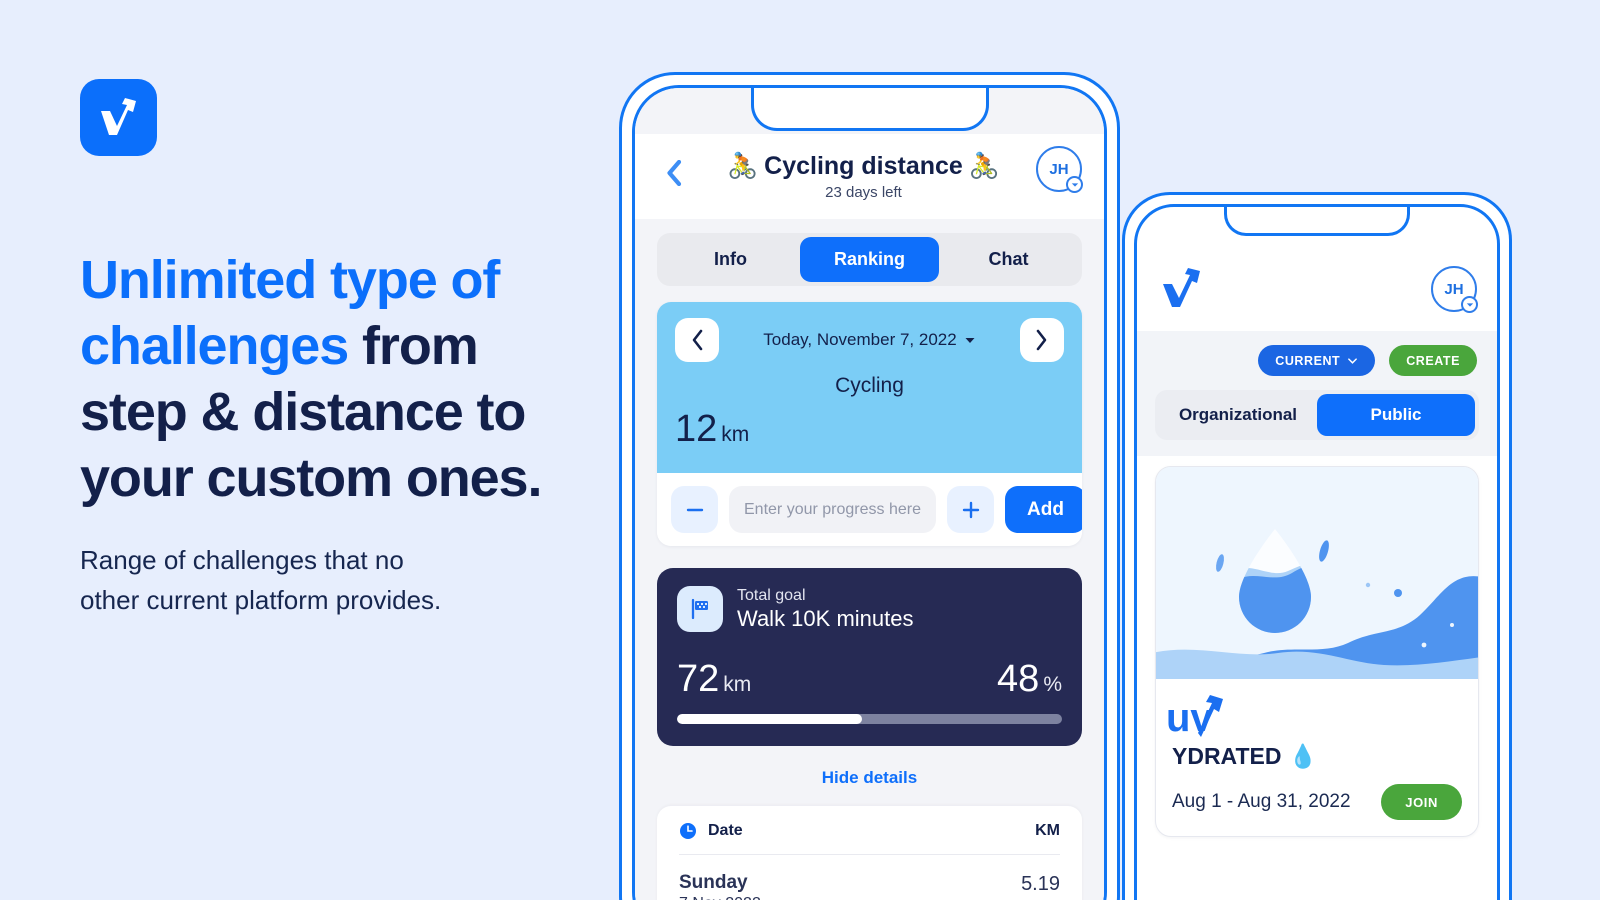 The width and height of the screenshot is (1600, 900). I want to click on phone1-avatar-caret-icon, so click(1074, 184).